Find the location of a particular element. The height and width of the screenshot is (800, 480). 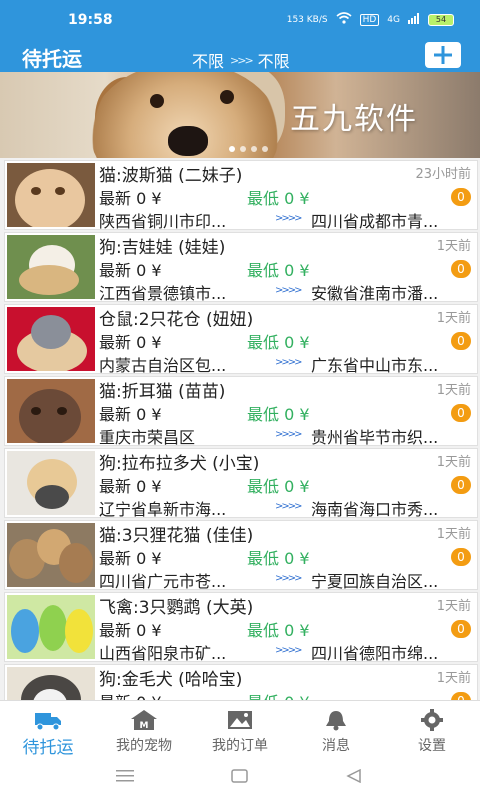

tab-my-pets: M 我的宠物 is located at coordinates (144, 731).